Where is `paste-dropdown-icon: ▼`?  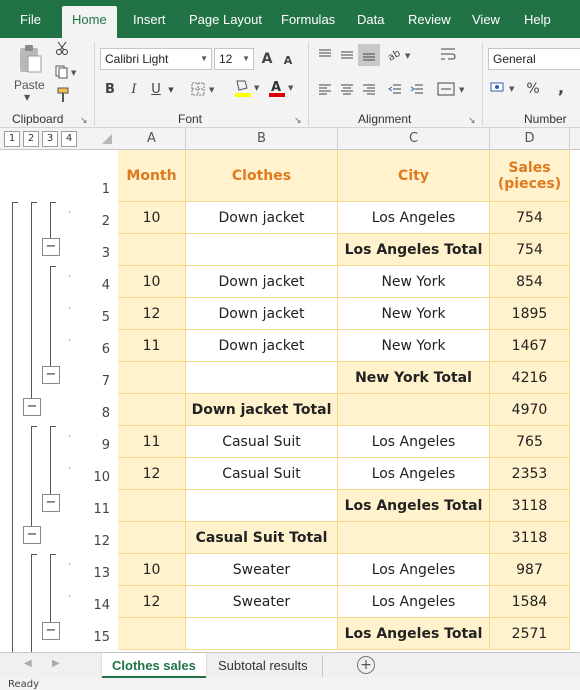
paste-dropdown-icon: ▼ is located at coordinates (27, 97).